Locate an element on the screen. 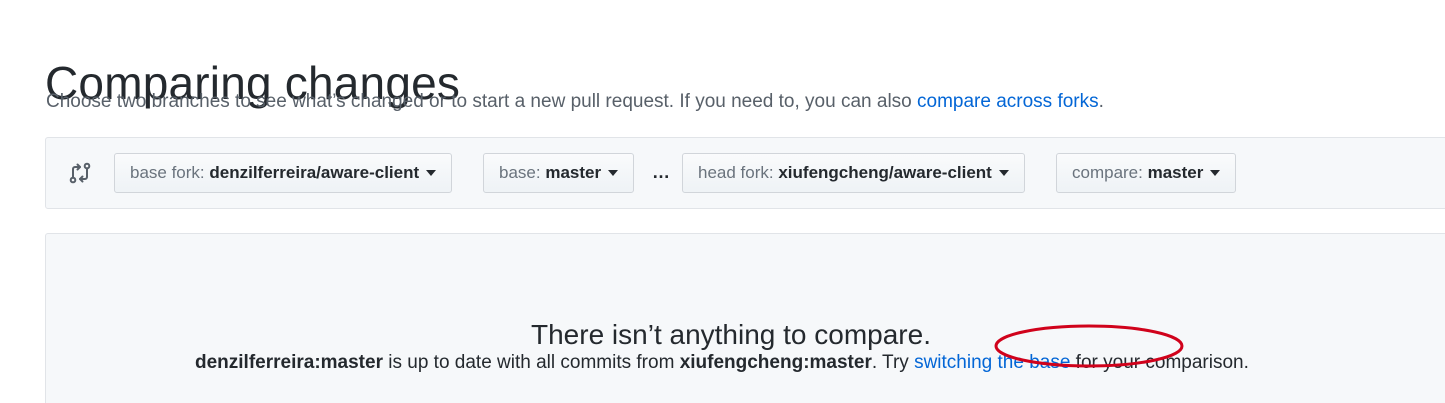  head-fork-label: head fork: is located at coordinates (736, 172).